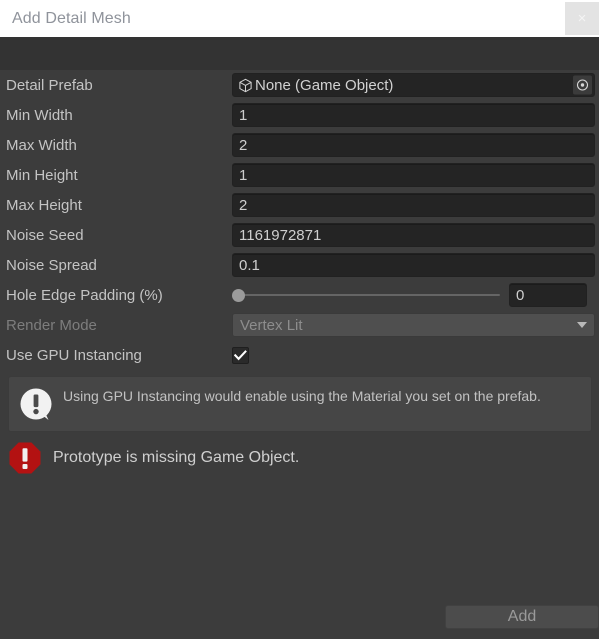 The image size is (599, 639). I want to click on label-render-mode: Render Mode, so click(51, 325).